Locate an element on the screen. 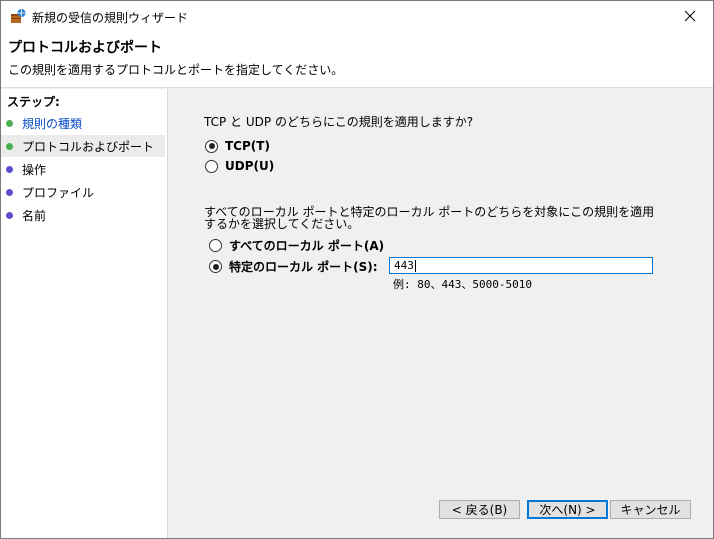 The width and height of the screenshot is (714, 539). sidebar-item-rule-type: 規則の種類 is located at coordinates (83, 123).